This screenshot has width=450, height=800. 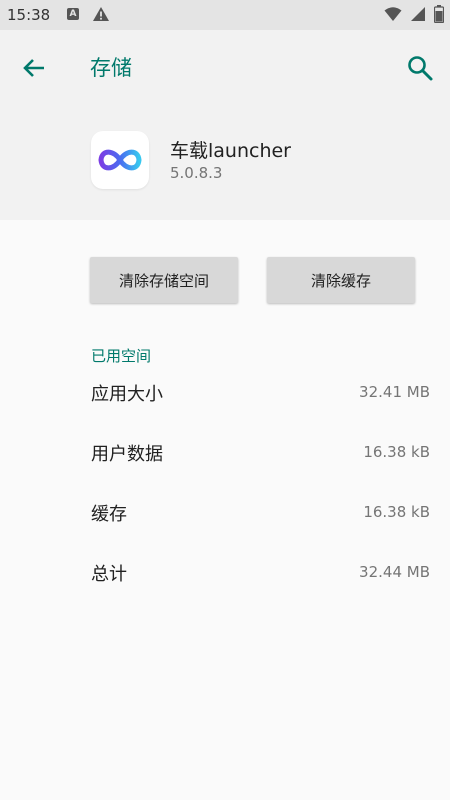 I want to click on section-title-used-space: 已用空间, so click(x=121, y=356).